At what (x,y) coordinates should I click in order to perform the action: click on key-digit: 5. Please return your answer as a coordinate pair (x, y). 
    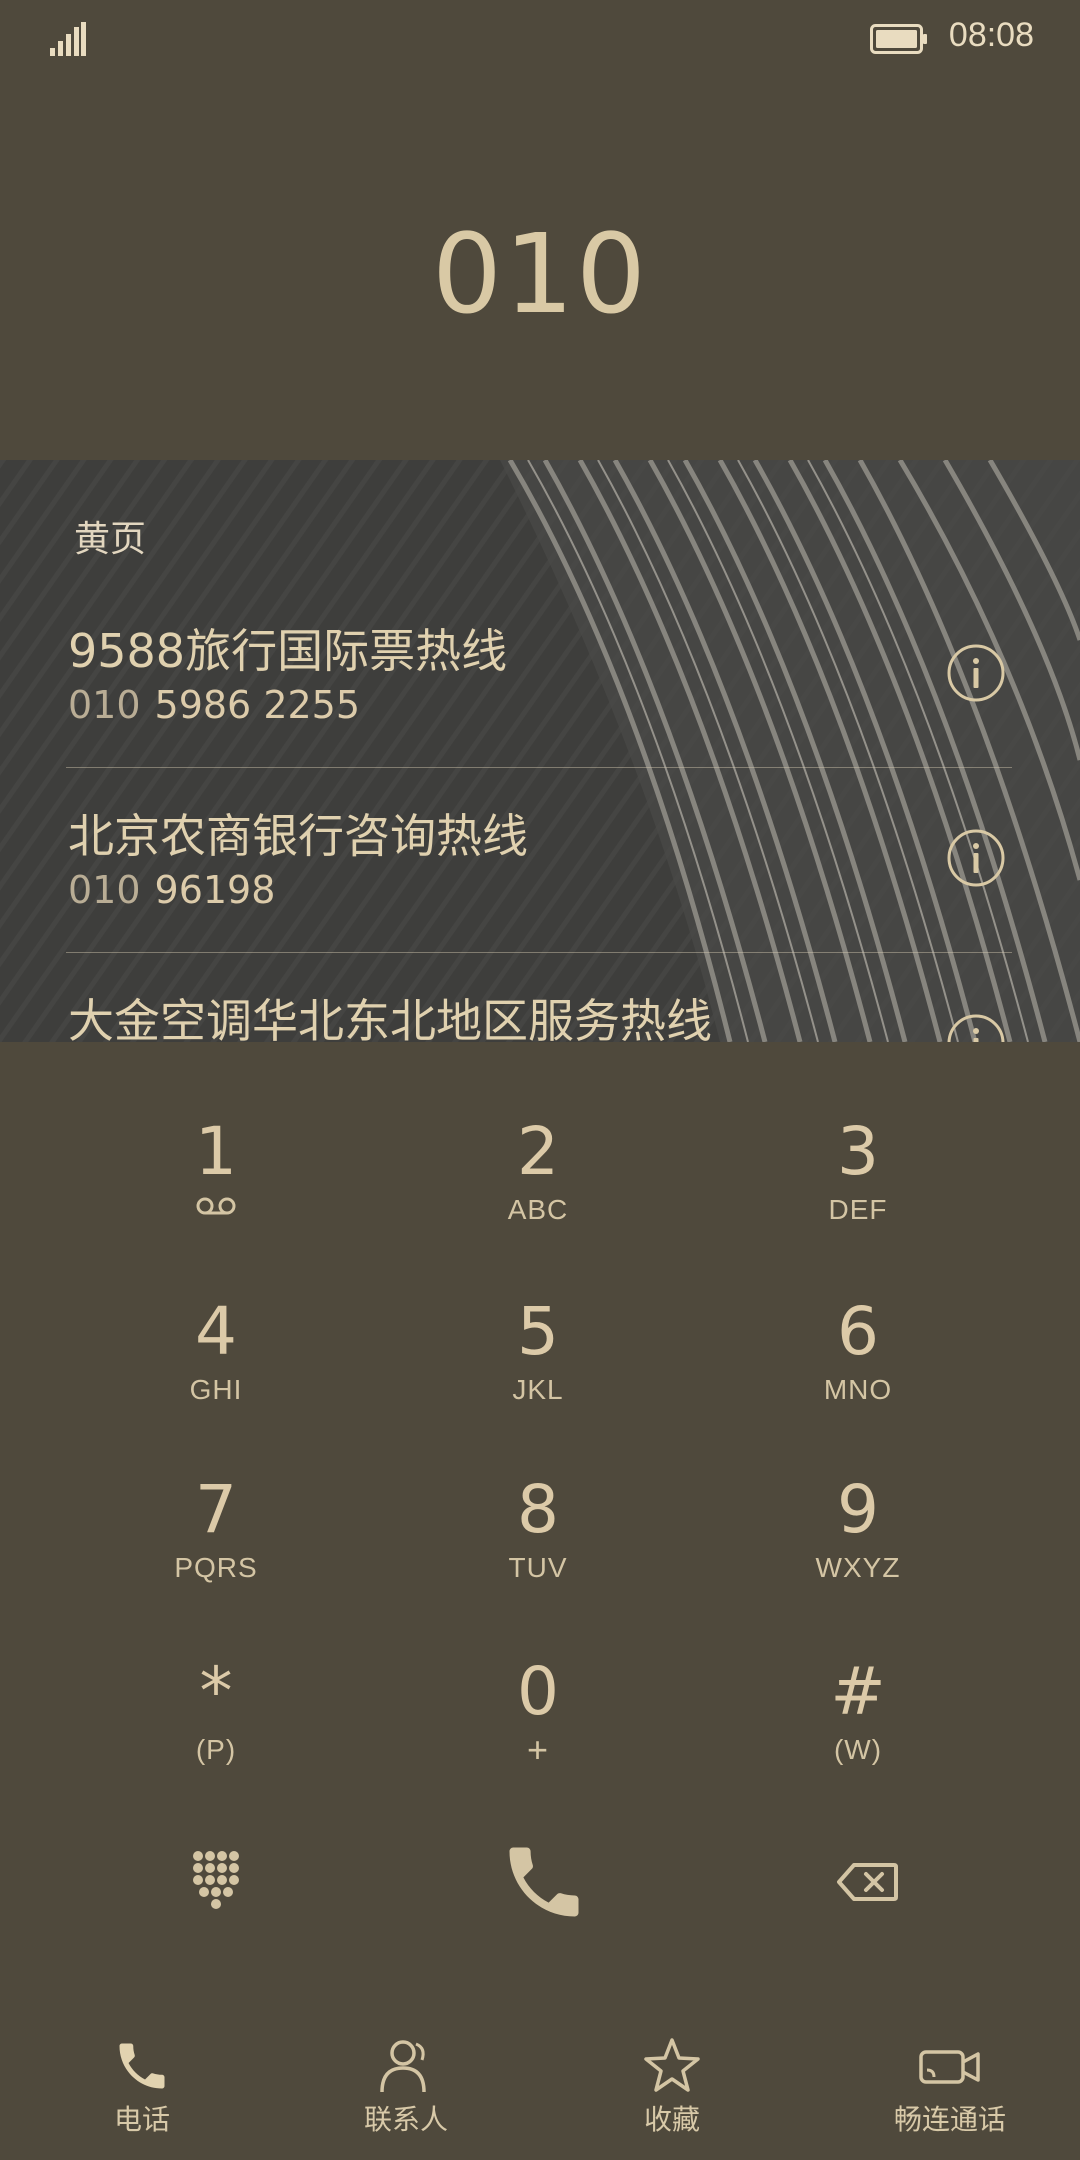
    Looking at the image, I should click on (538, 1331).